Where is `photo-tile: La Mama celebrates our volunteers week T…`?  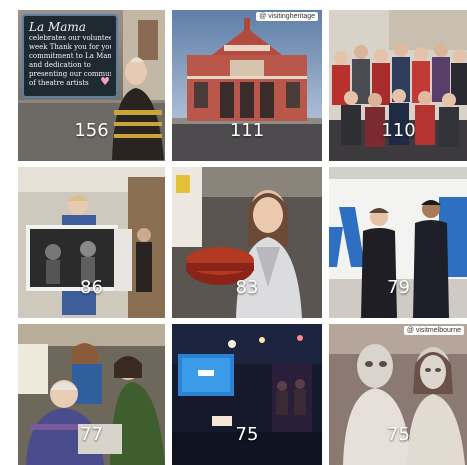
photo-tile: La Mama celebrates our volunteers week T… is located at coordinates (91, 85).